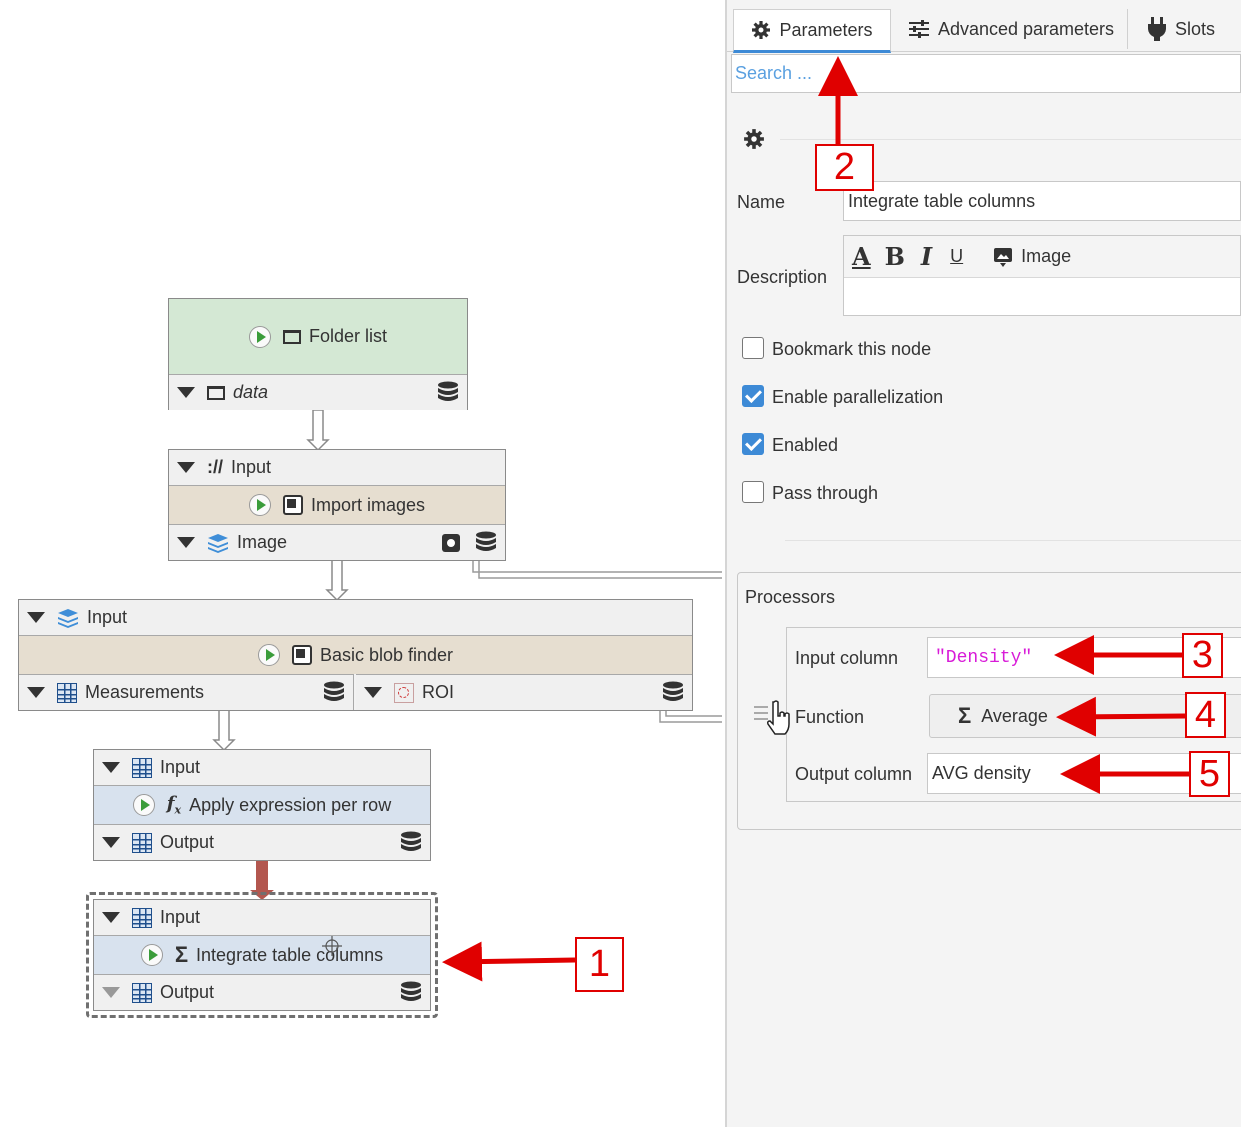  Describe the element at coordinates (844, 167) in the screenshot. I see `callout-2: 2` at that location.